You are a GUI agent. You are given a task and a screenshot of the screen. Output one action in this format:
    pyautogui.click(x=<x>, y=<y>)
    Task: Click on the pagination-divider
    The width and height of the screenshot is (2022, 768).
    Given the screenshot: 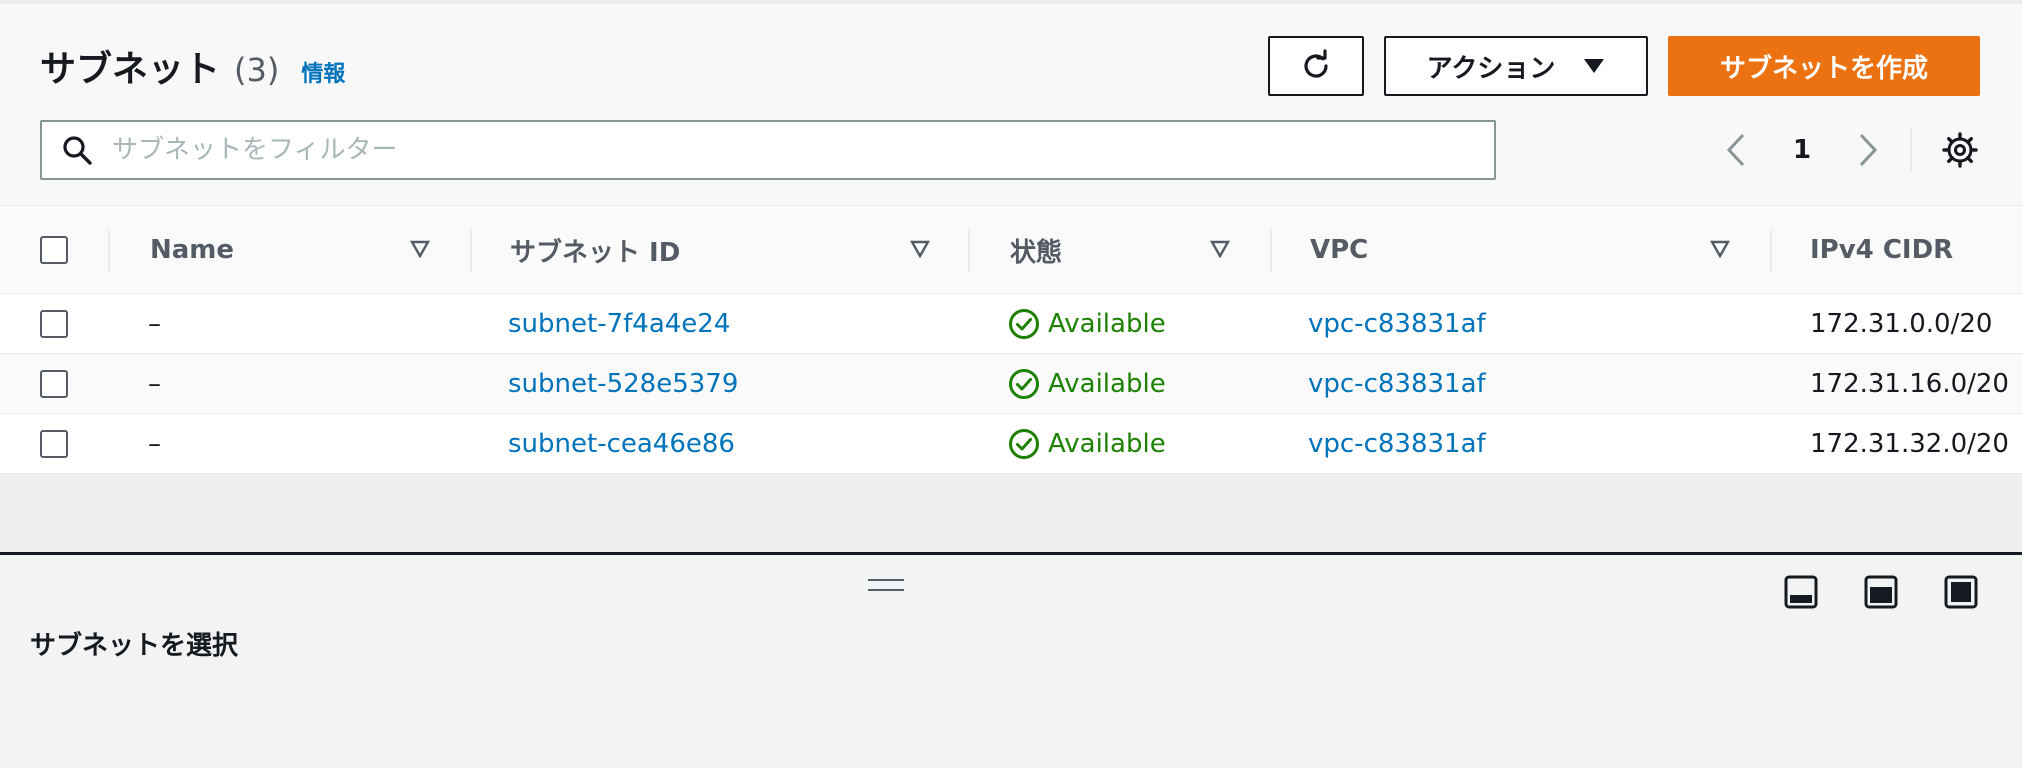 What is the action you would take?
    pyautogui.click(x=1911, y=150)
    